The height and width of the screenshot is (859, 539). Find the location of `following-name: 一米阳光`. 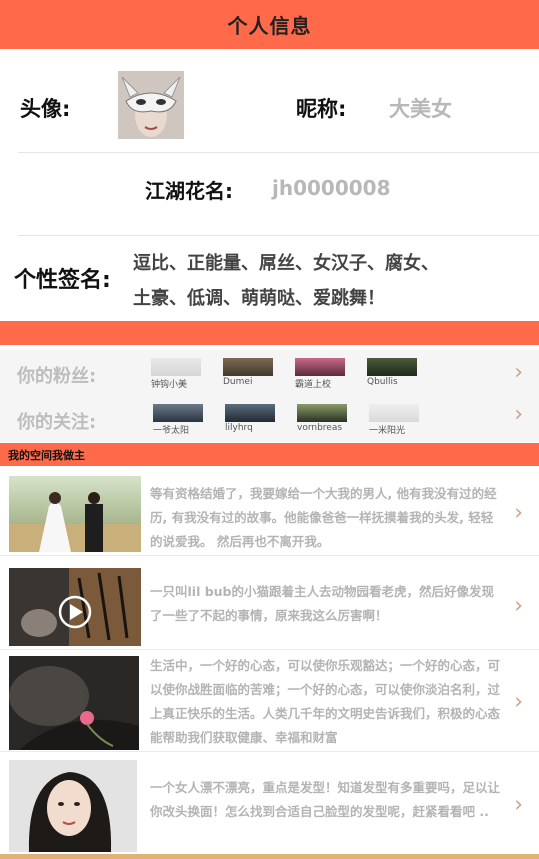

following-name: 一米阳光 is located at coordinates (387, 431).